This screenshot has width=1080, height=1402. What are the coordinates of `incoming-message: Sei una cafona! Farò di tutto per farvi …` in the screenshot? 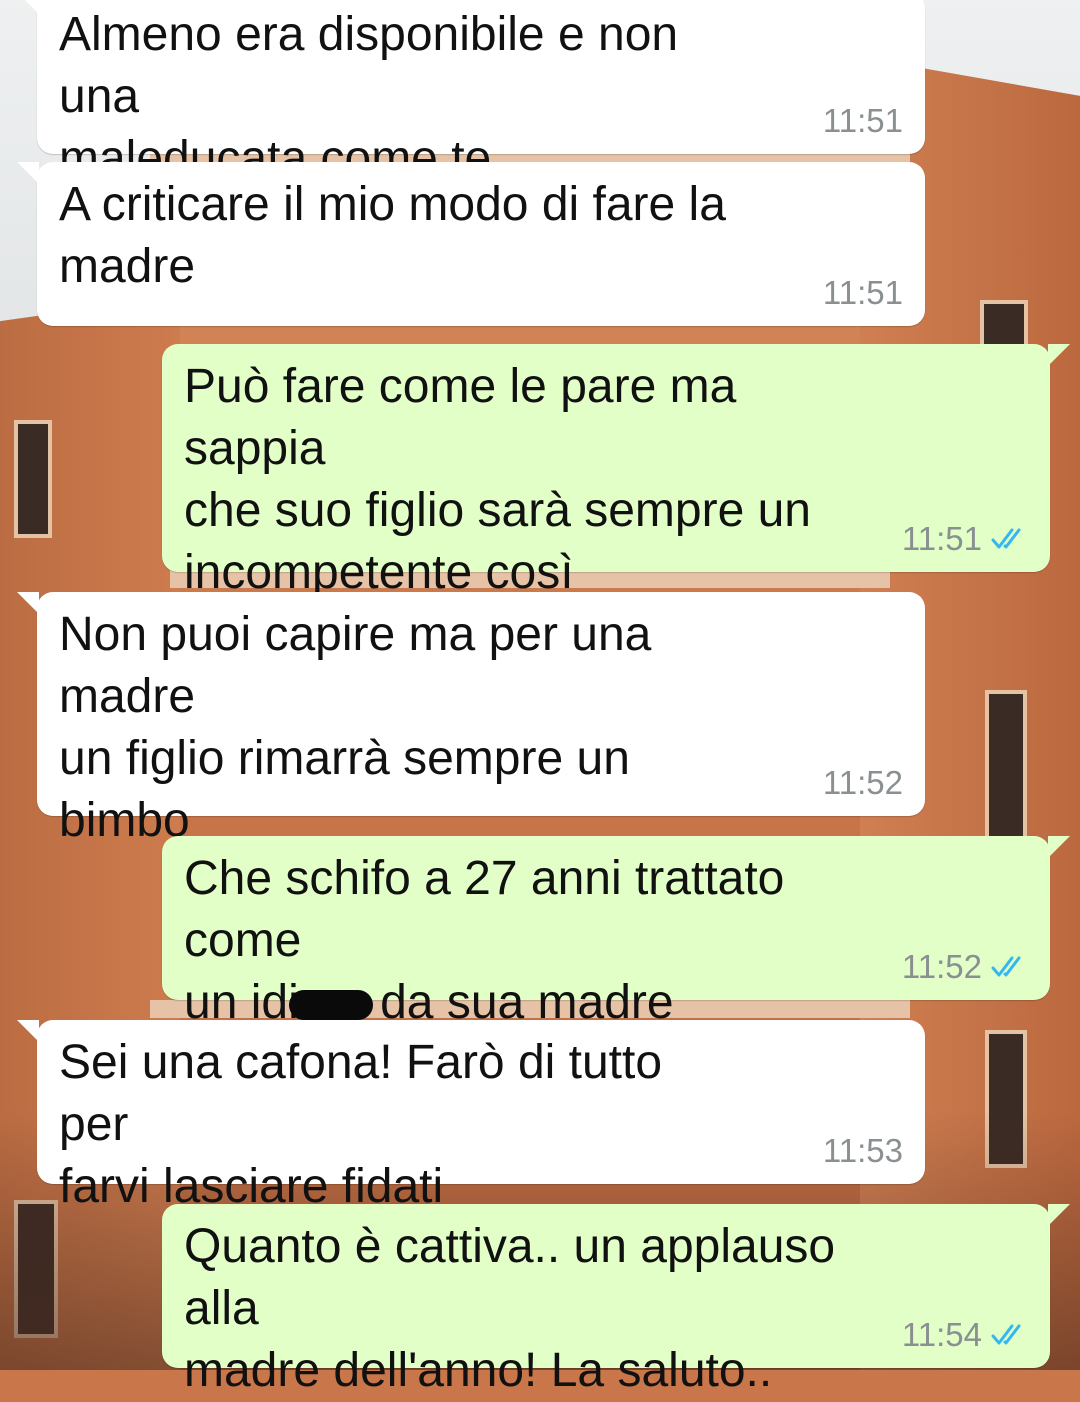 It's located at (471, 1116).